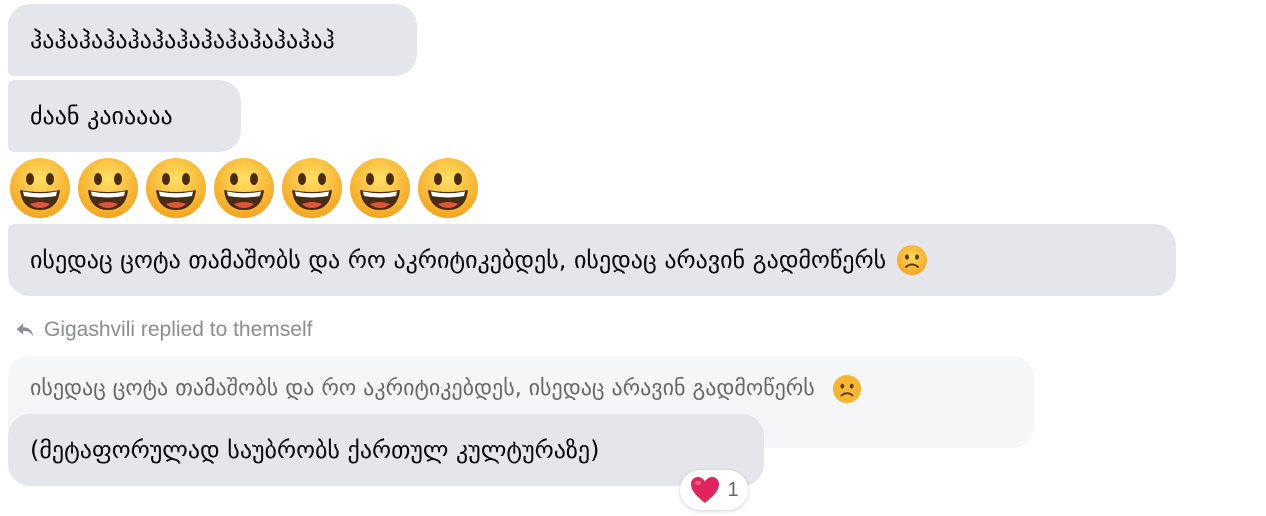 The width and height of the screenshot is (1266, 516). I want to click on message-text: (მეტაფორულად საუბრობს ქართულ კულტურაზე), so click(315, 450).